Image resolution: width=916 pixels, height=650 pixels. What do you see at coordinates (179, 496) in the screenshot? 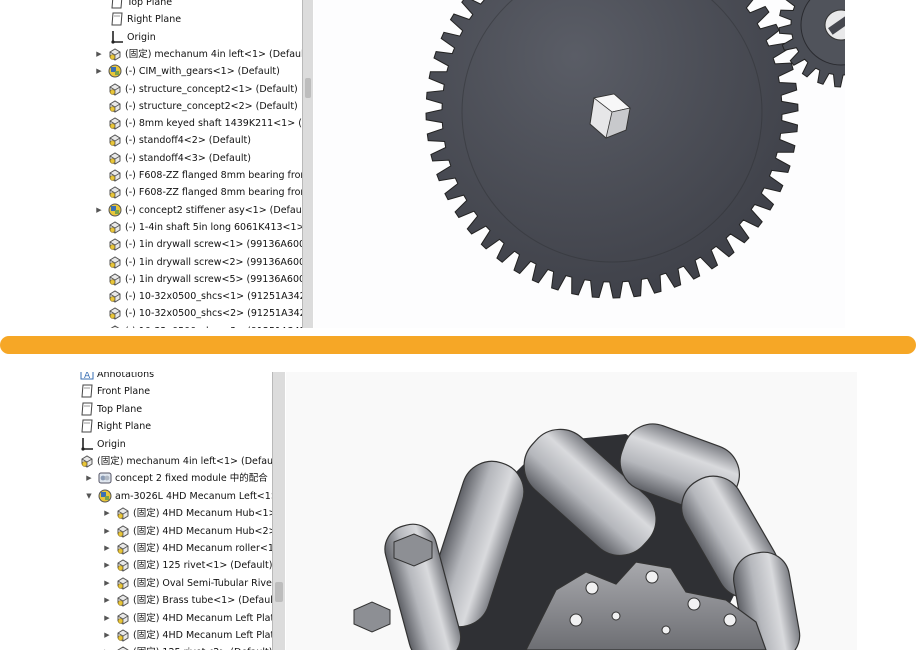
I see `tree-item: ▼ am-3026L 4HD Mecanum Left<1> (Defau` at bounding box center [179, 496].